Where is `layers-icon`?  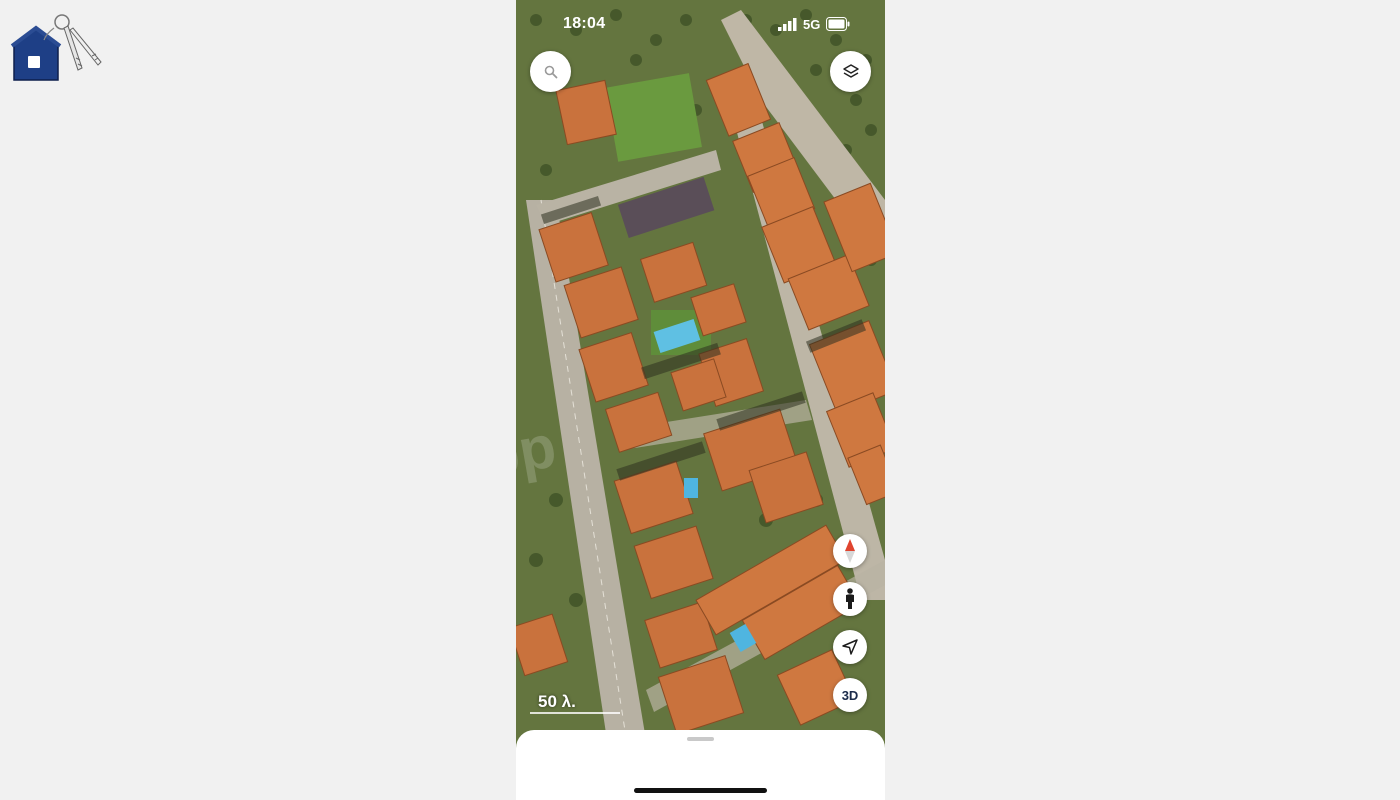
layers-icon is located at coordinates (850, 70).